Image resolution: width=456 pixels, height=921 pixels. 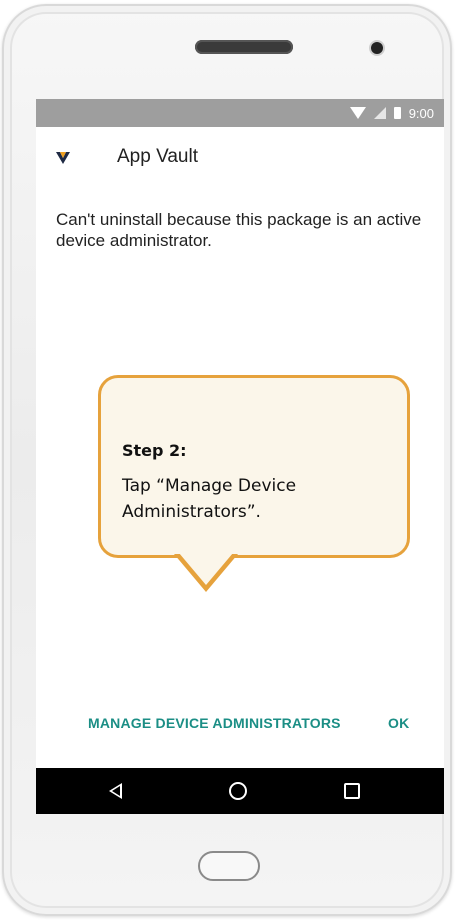 What do you see at coordinates (214, 723) in the screenshot?
I see `manage-device-administrators-button: MANAGE DEVICE ADMINISTRATORS` at bounding box center [214, 723].